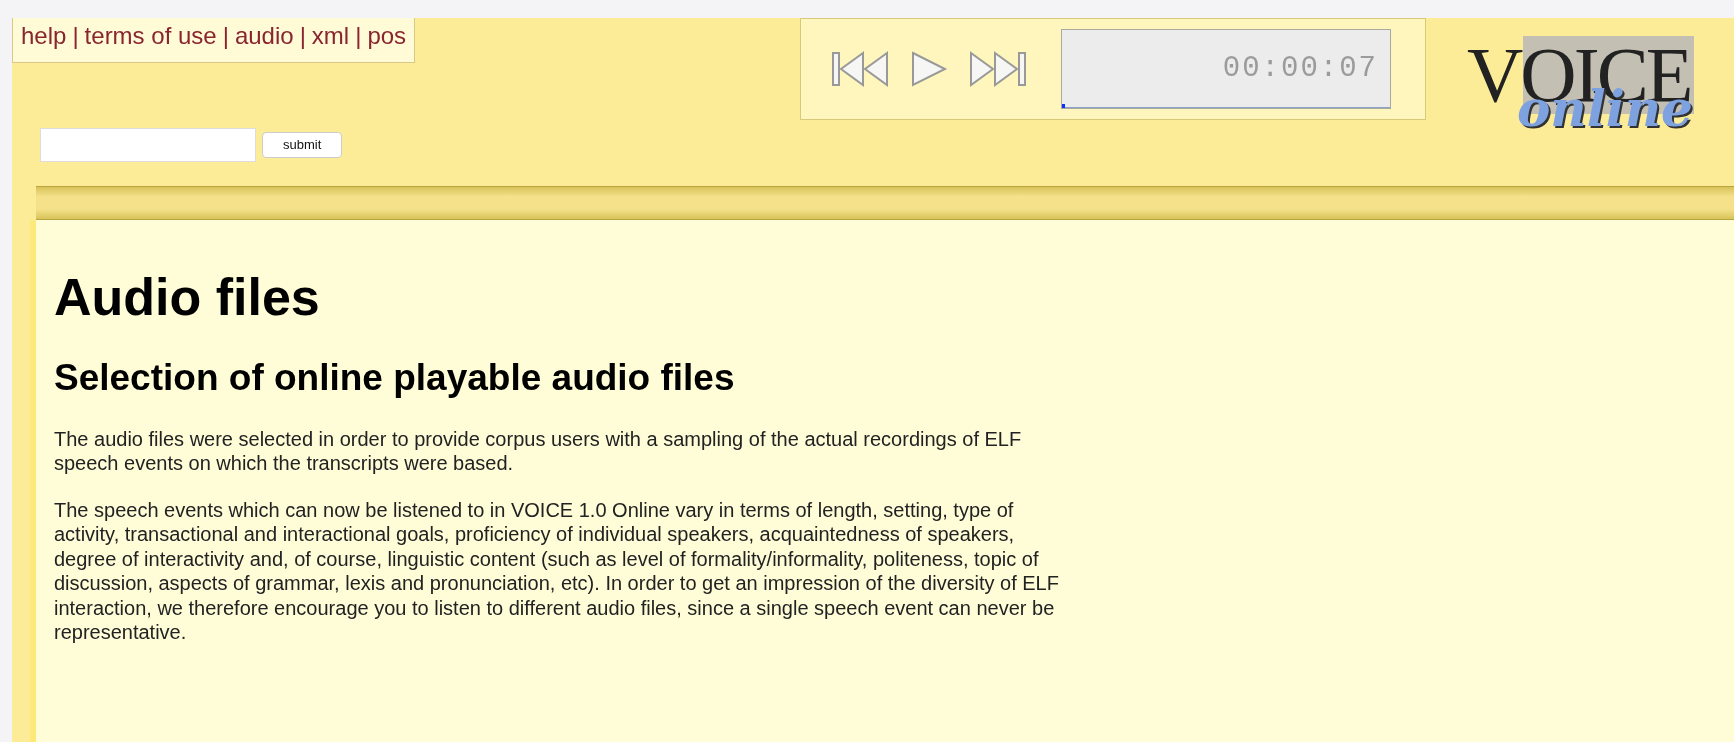 This screenshot has width=1734, height=742. I want to click on play-icon, so click(929, 69).